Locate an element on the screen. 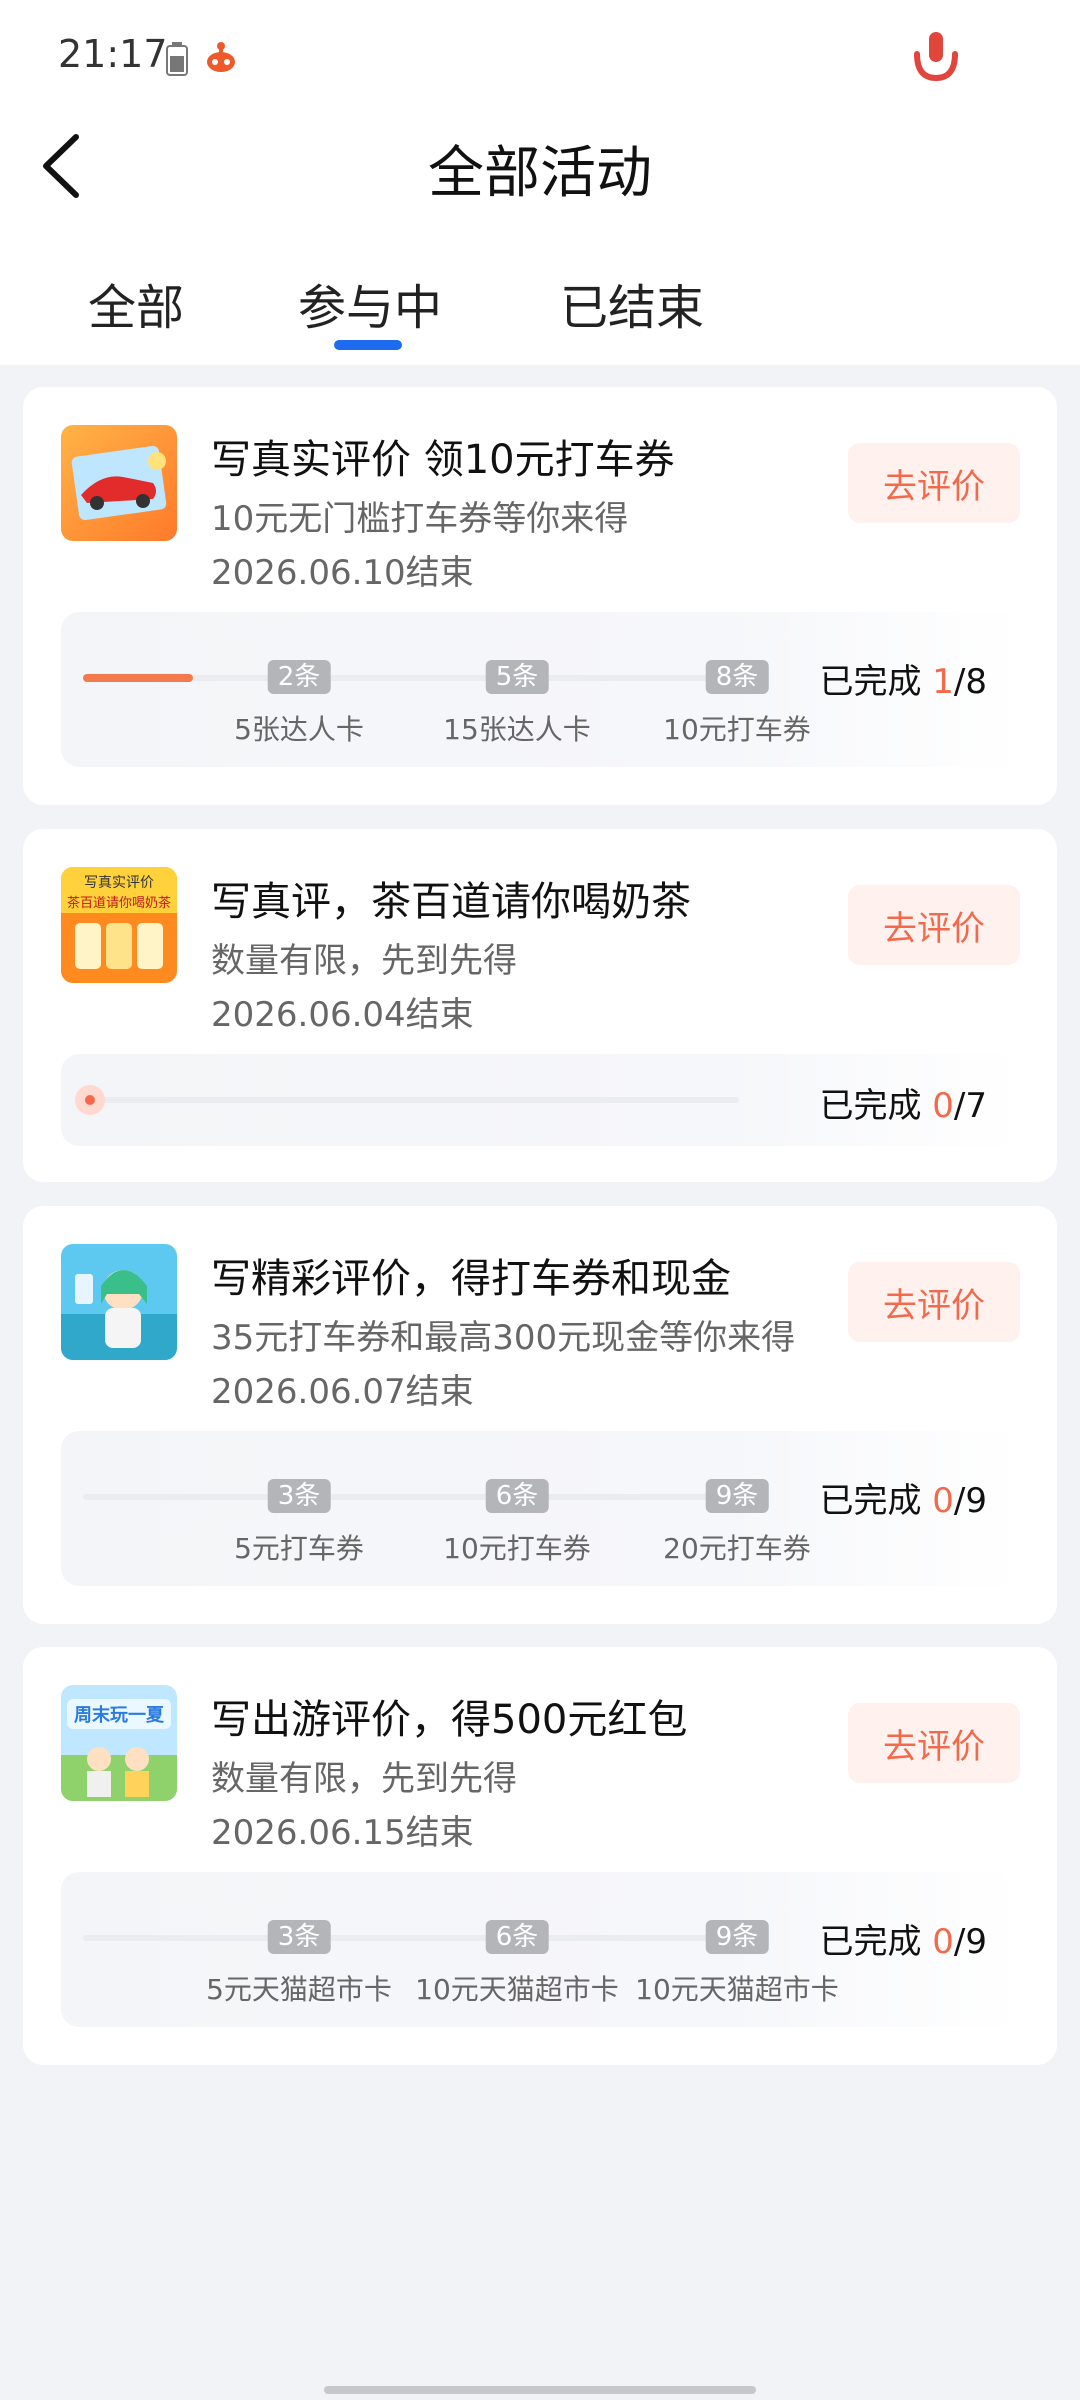  activity-thumbnail: 周末玩一夏 is located at coordinates (119, 1743).